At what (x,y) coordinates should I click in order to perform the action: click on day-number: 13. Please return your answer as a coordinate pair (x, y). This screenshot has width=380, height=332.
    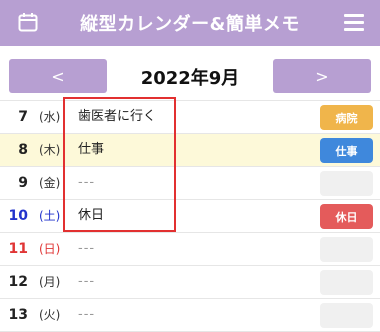
    Looking at the image, I should click on (18, 315).